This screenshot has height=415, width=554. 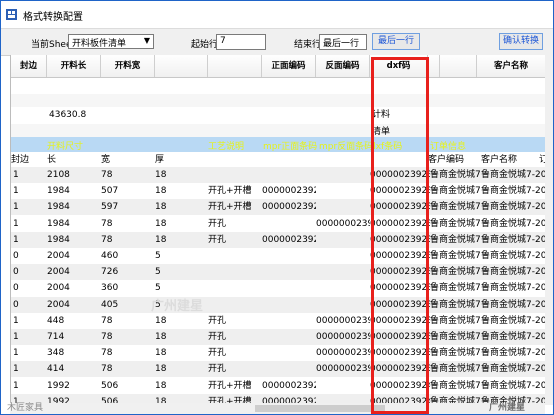 What do you see at coordinates (241, 42) in the screenshot?
I see `start-row-input: 7` at bounding box center [241, 42].